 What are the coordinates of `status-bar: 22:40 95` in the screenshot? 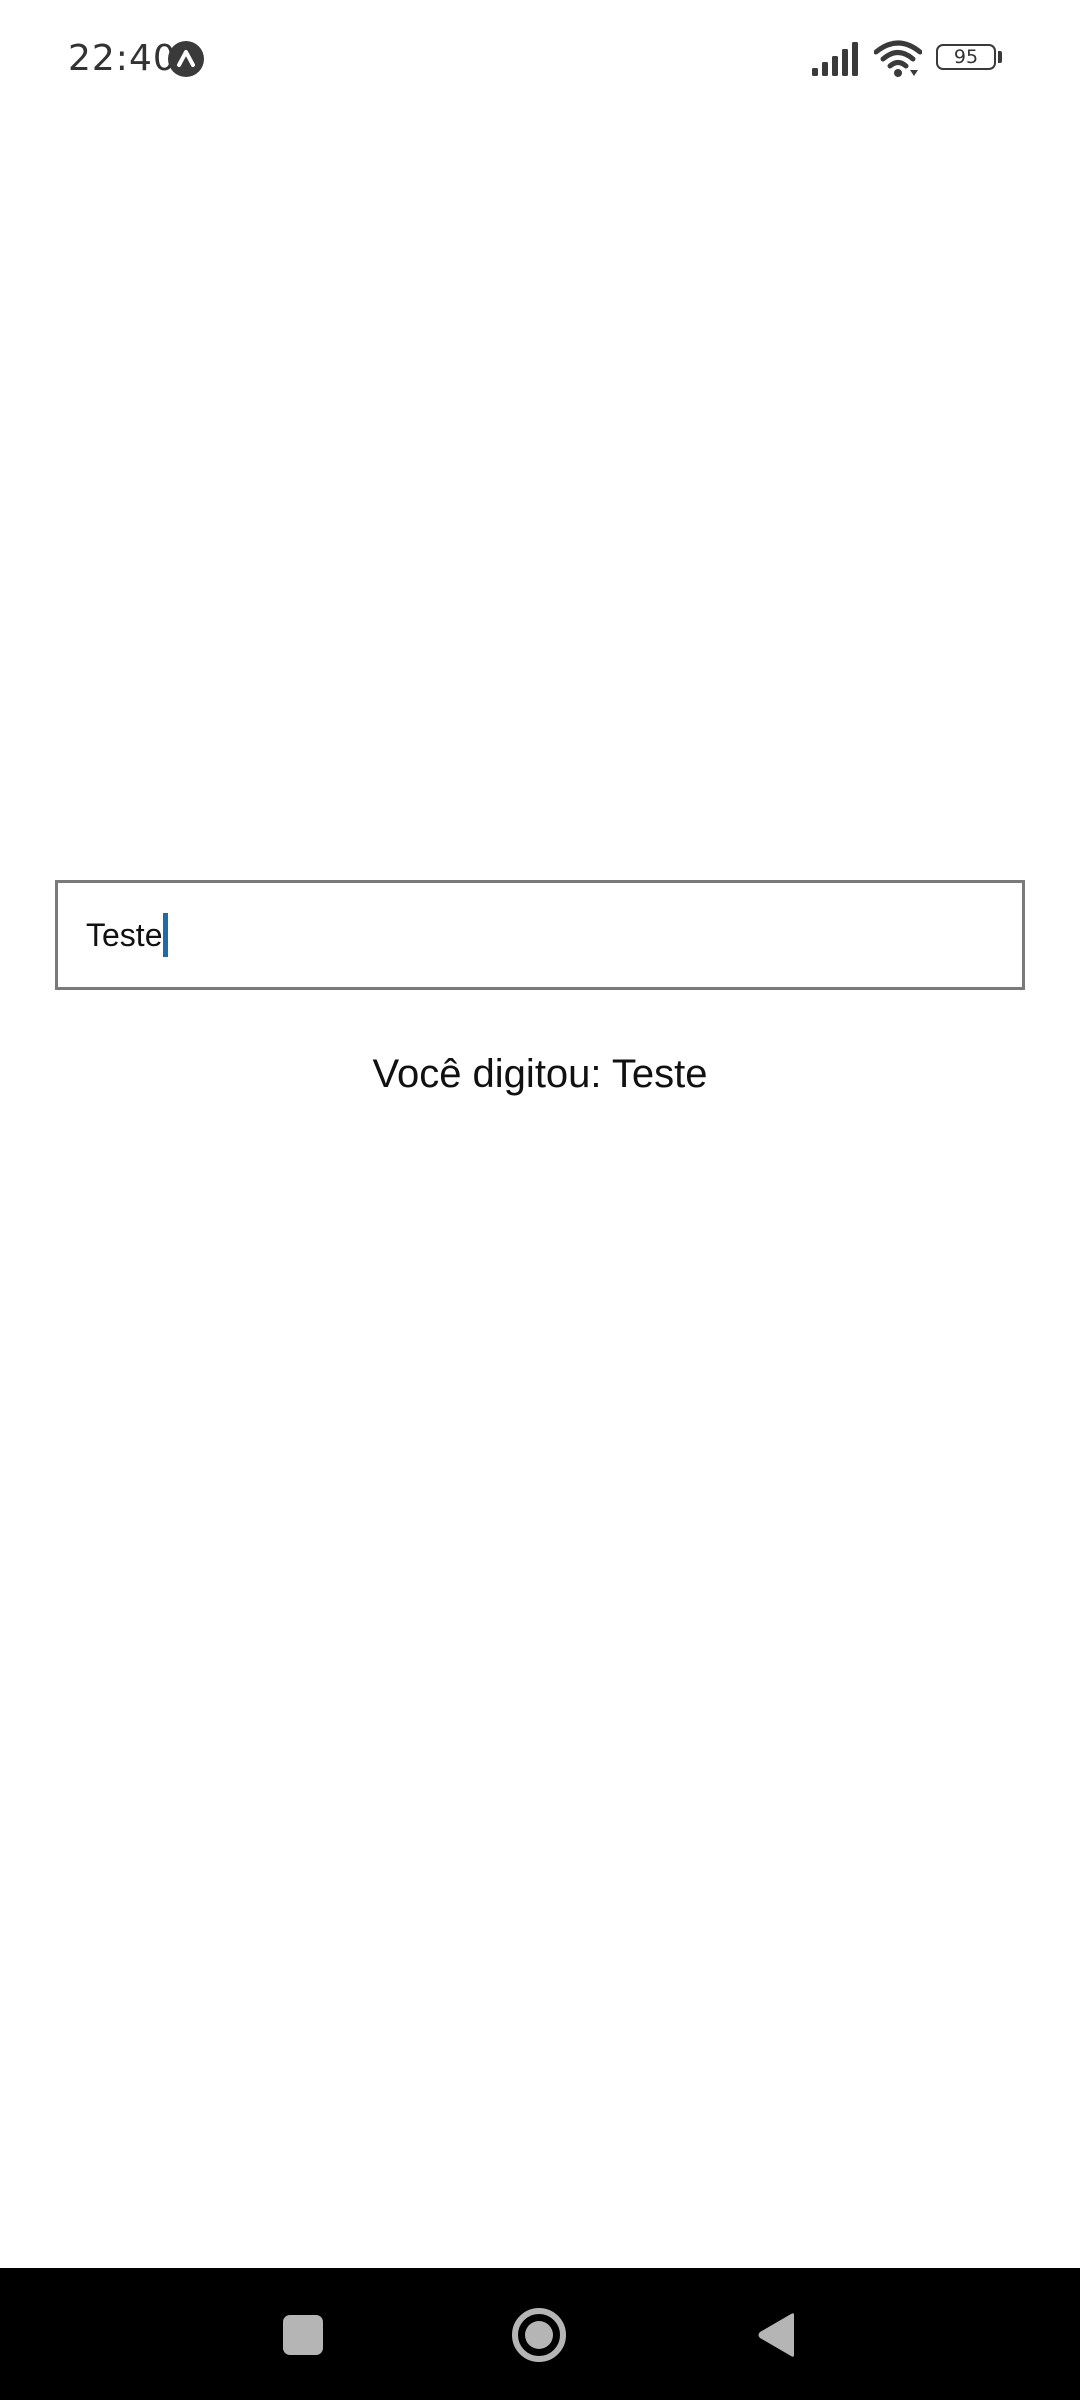 It's located at (540, 60).